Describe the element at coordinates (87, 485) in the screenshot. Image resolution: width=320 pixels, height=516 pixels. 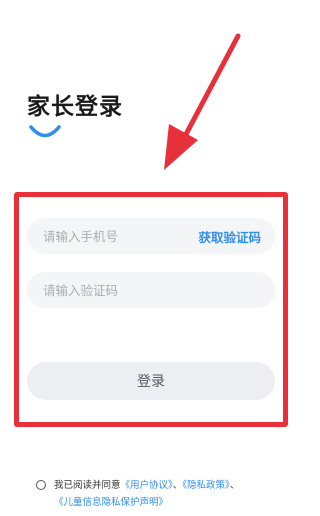
I see `agreement-prefix: 我已阅读并同意` at that location.